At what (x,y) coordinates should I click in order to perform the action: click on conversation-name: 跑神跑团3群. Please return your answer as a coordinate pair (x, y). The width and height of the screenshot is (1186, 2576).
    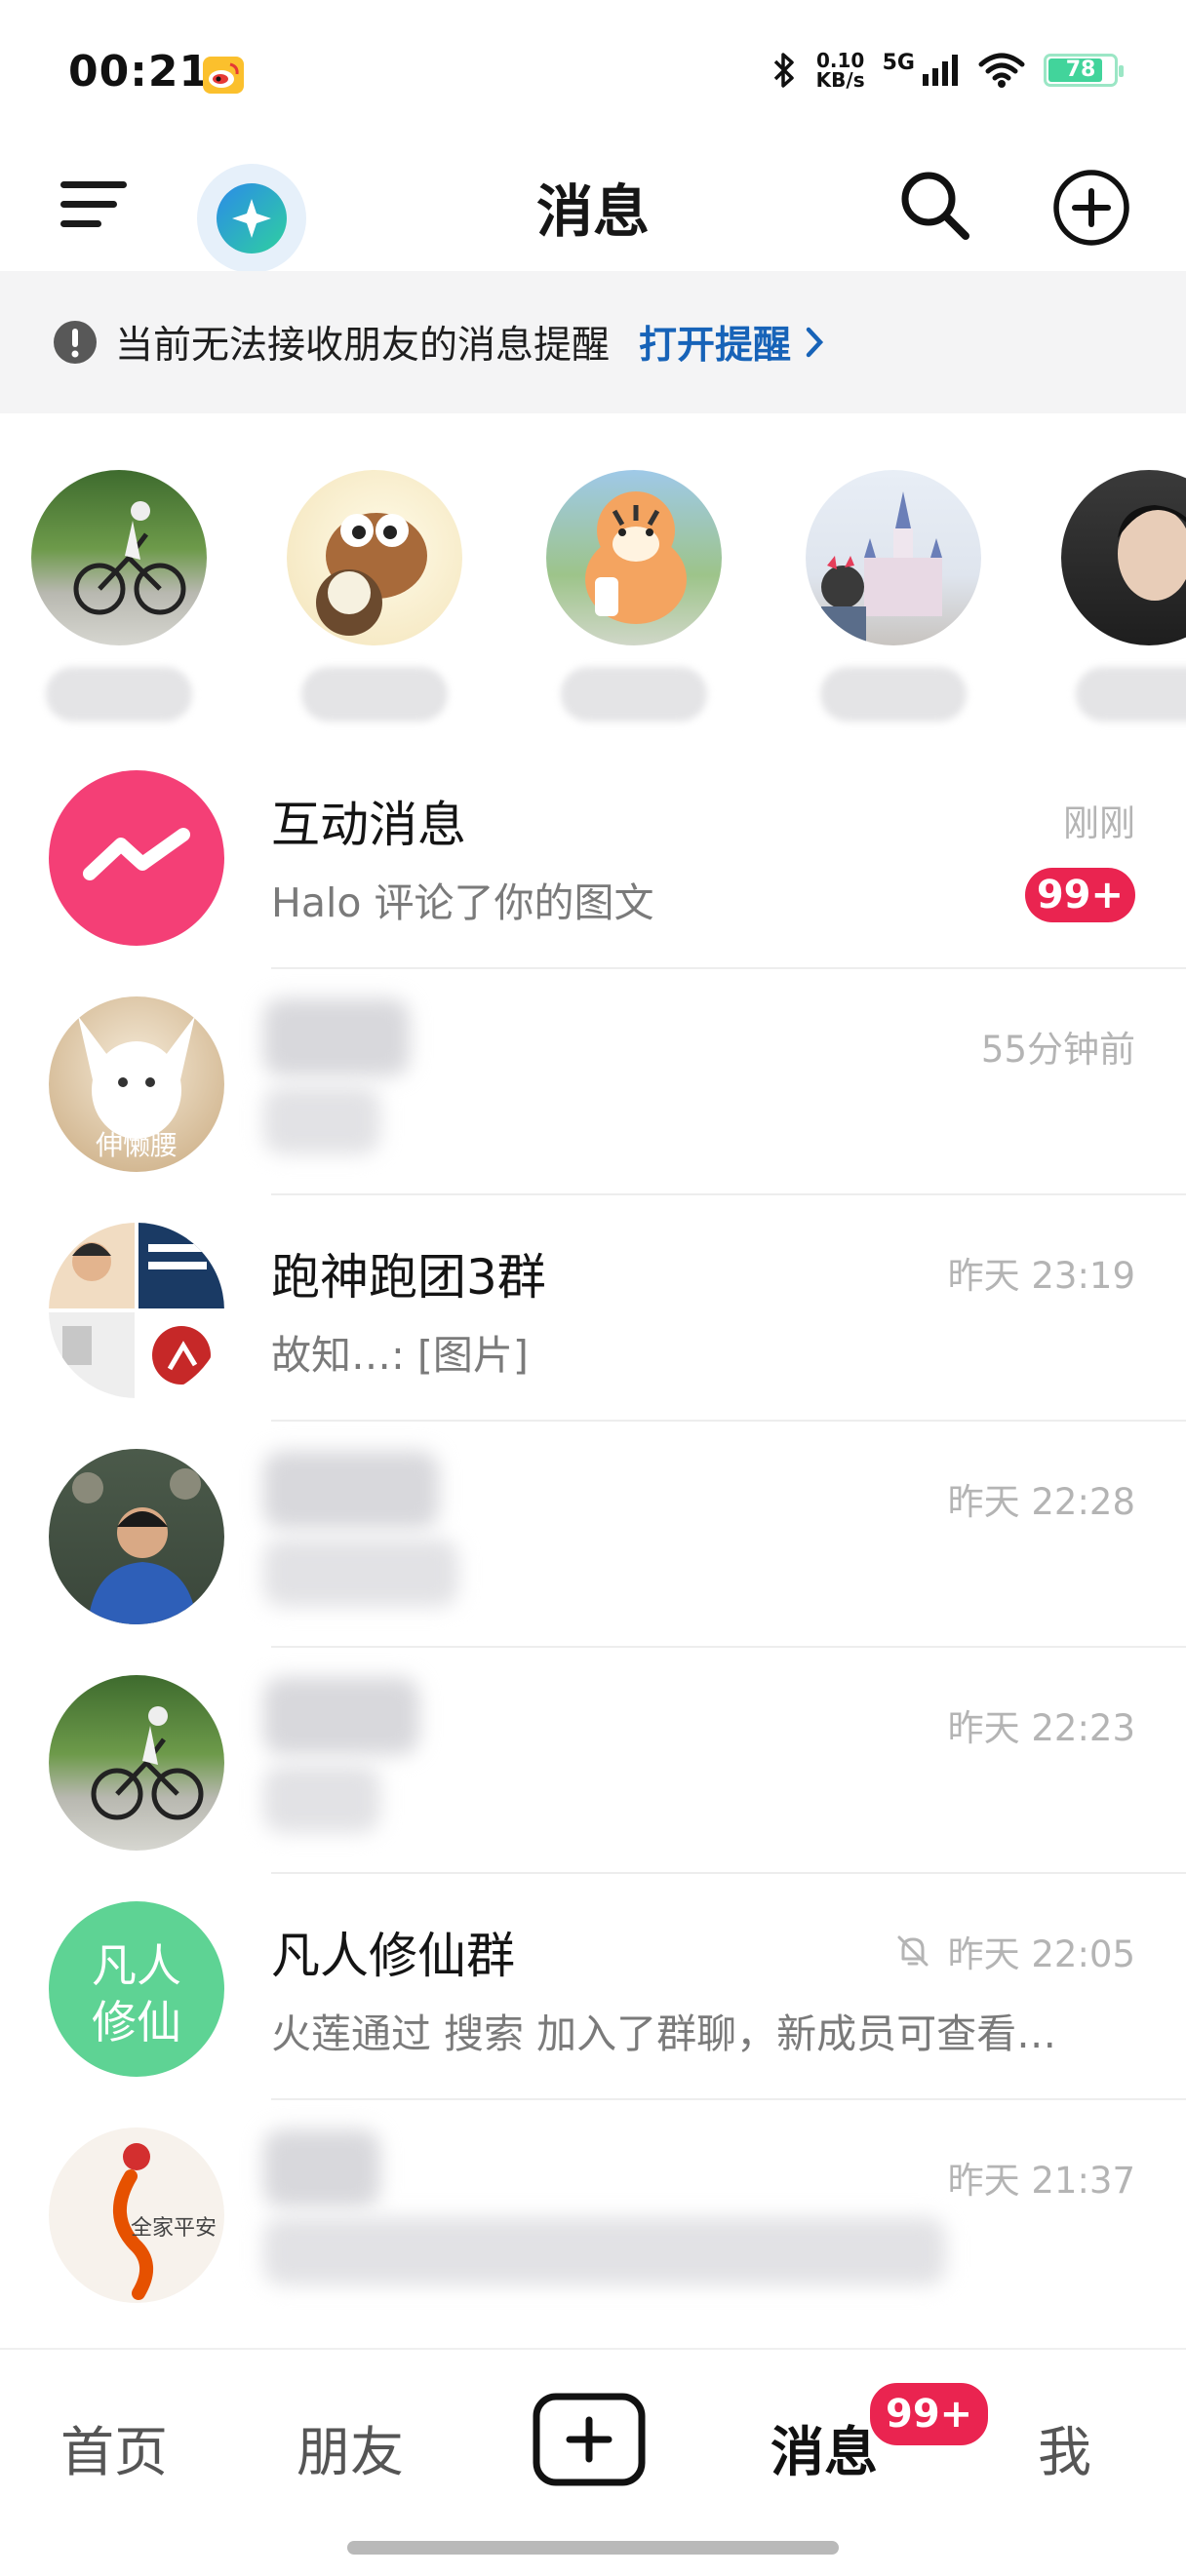
    Looking at the image, I should click on (408, 1277).